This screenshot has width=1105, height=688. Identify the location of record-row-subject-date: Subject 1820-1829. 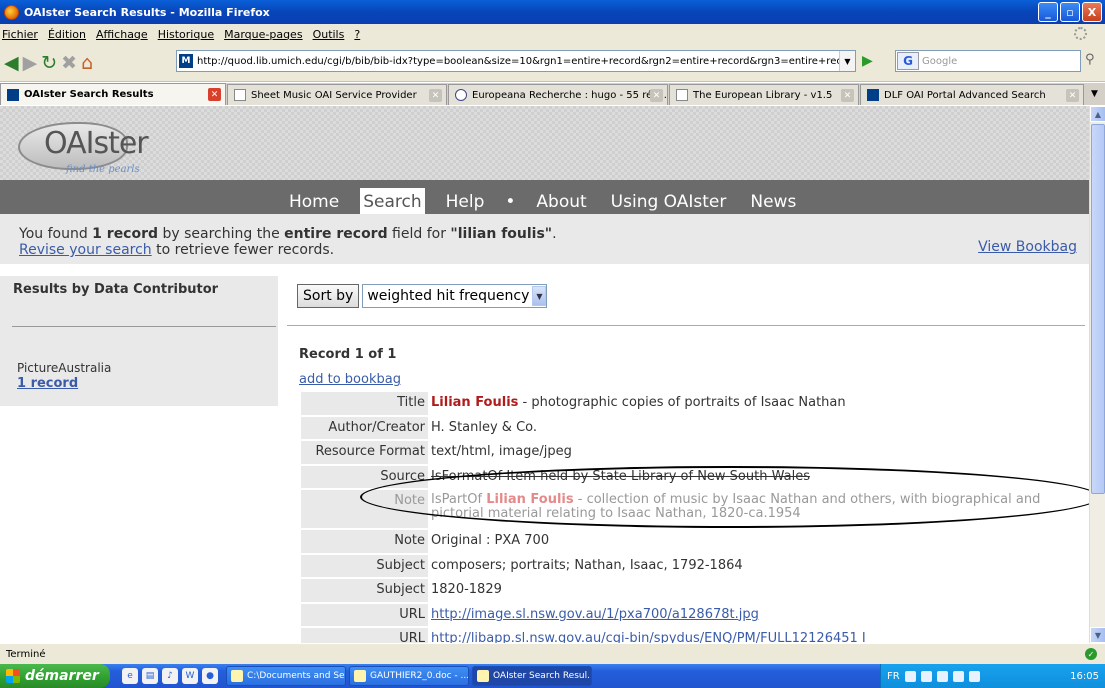
(693, 590).